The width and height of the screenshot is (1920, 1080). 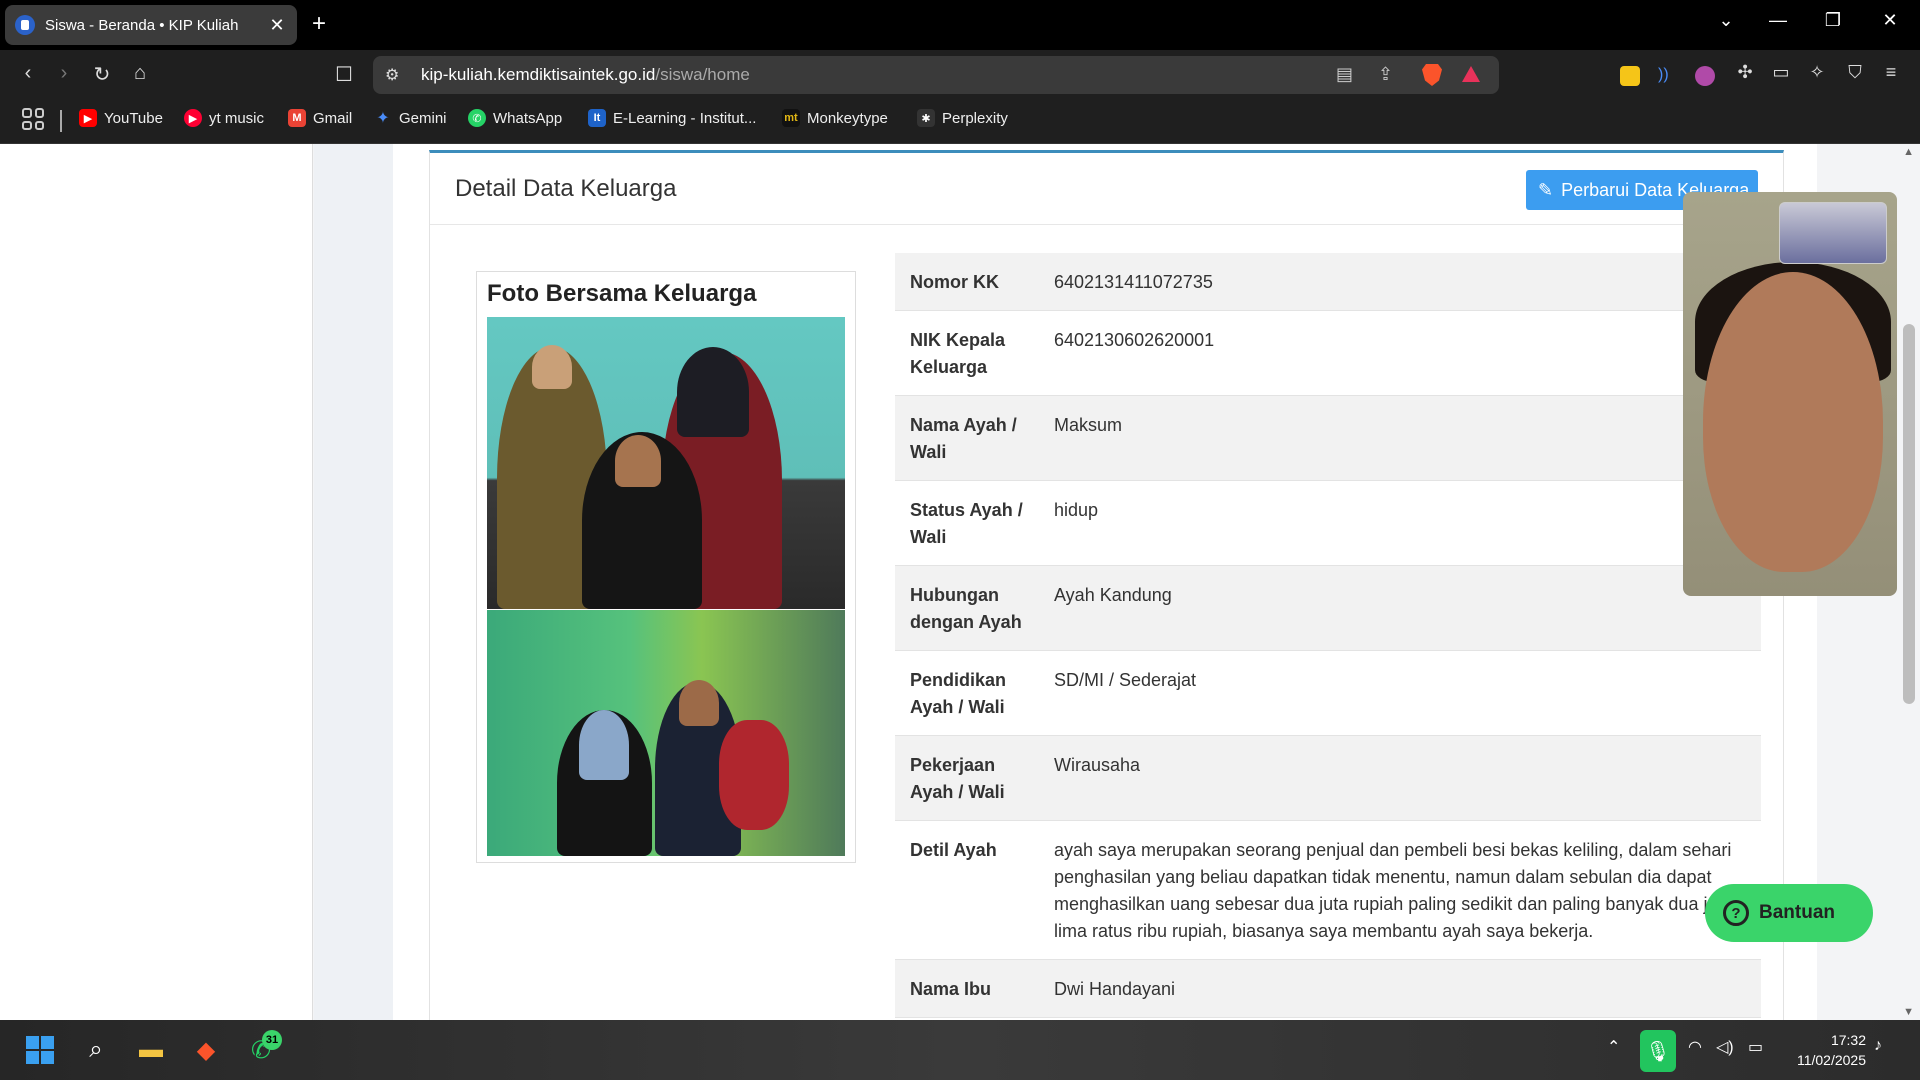 I want to click on reload-icon: ↻, so click(x=102, y=74).